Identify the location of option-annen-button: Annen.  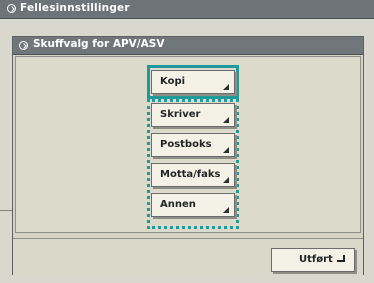
(193, 205).